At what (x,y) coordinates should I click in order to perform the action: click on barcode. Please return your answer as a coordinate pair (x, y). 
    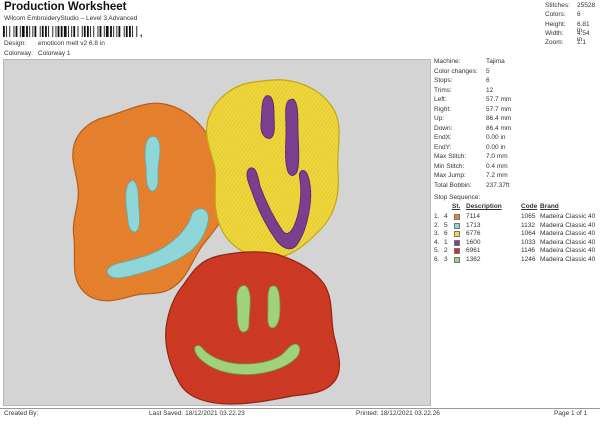
    Looking at the image, I should click on (70, 31).